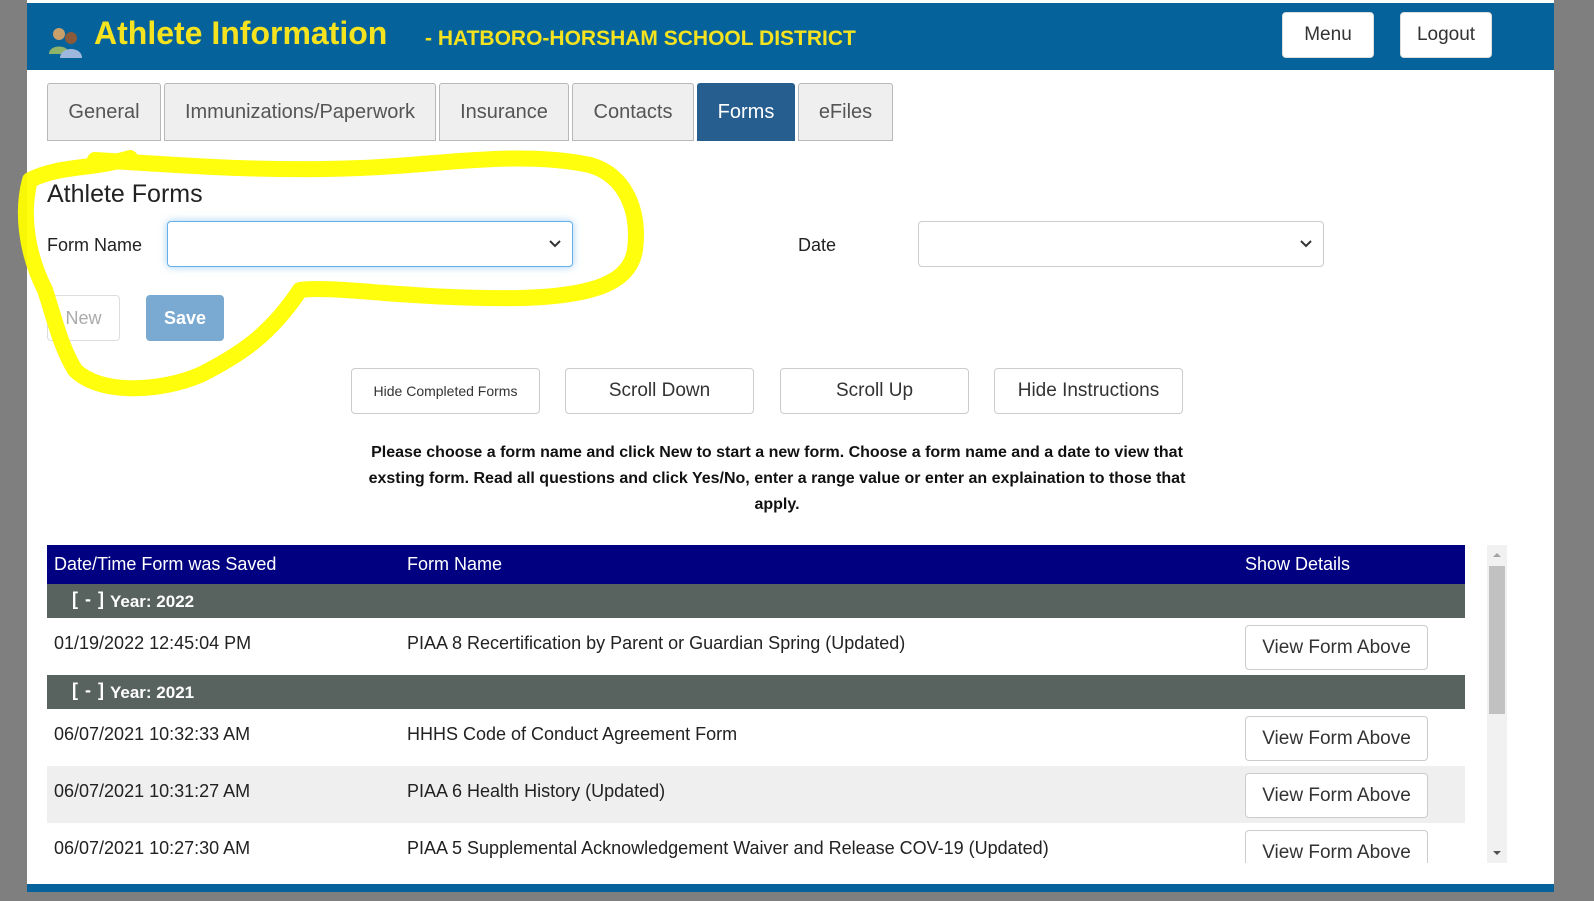 The width and height of the screenshot is (1594, 901). I want to click on scrollbar-thumb, so click(1497, 640).